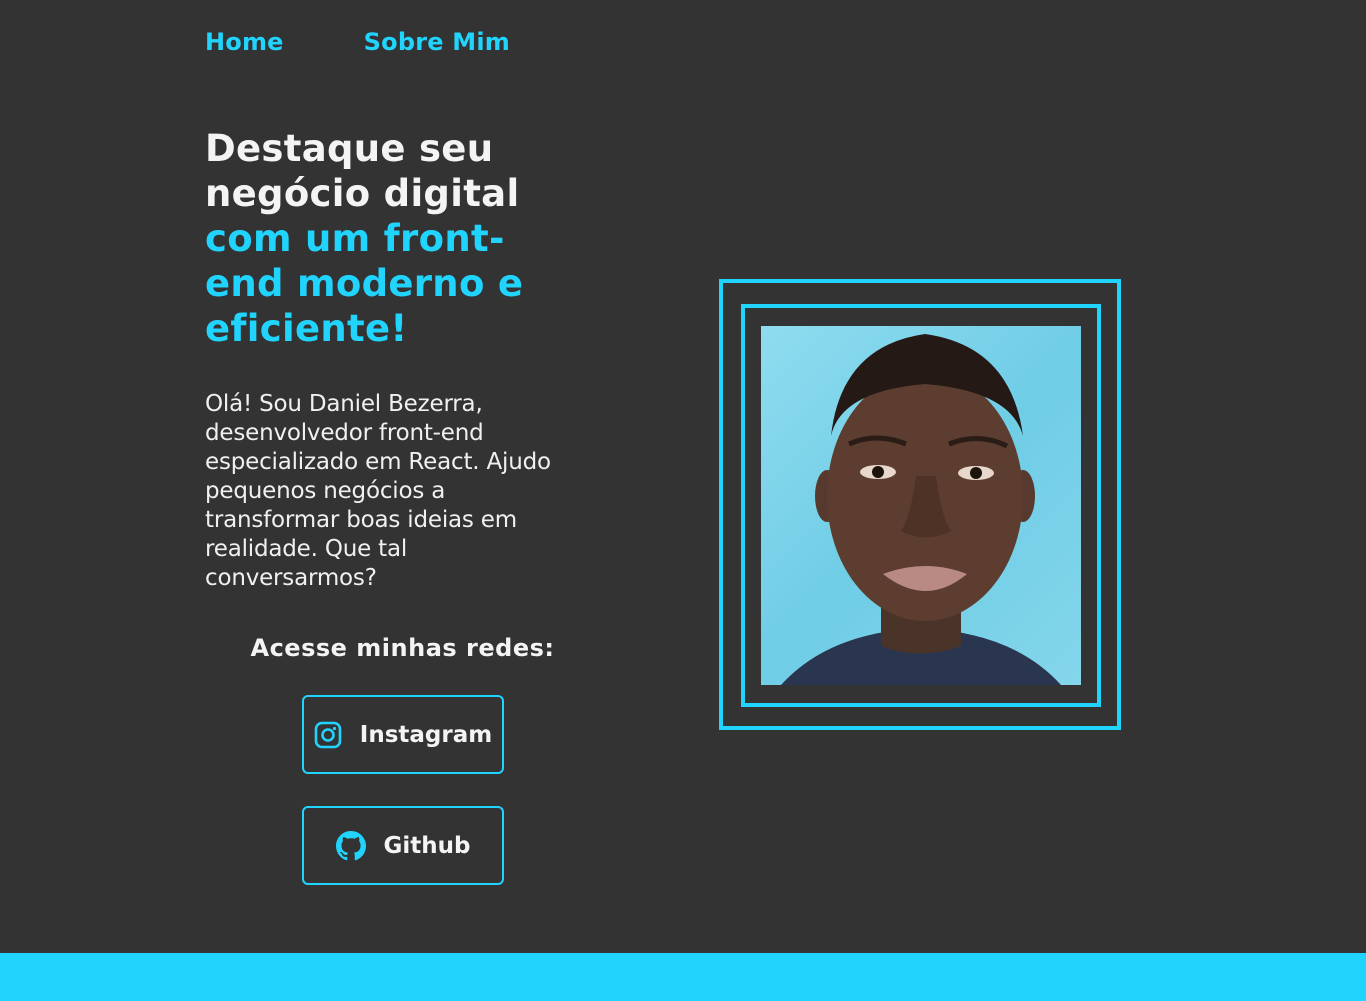  I want to click on profile-photo-frame-outer, so click(920, 504).